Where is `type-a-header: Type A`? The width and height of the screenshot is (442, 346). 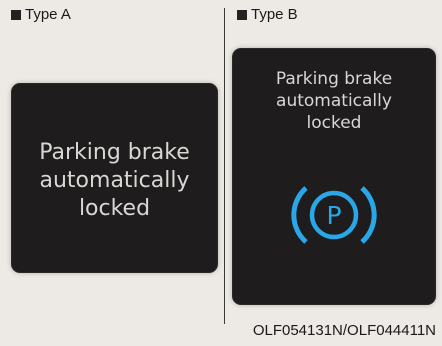
type-a-header: Type A is located at coordinates (41, 15).